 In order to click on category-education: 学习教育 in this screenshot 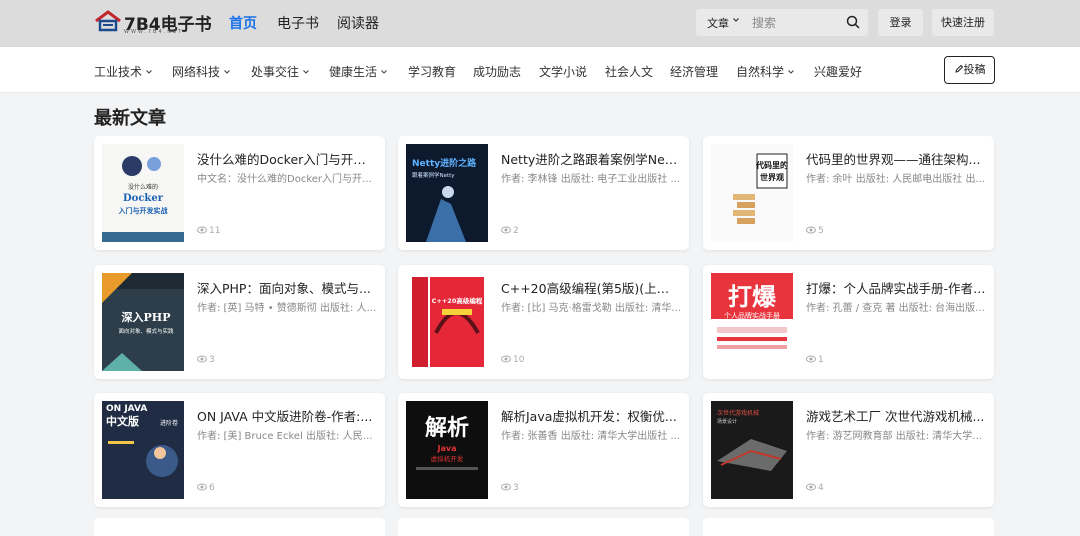, I will do `click(432, 71)`.